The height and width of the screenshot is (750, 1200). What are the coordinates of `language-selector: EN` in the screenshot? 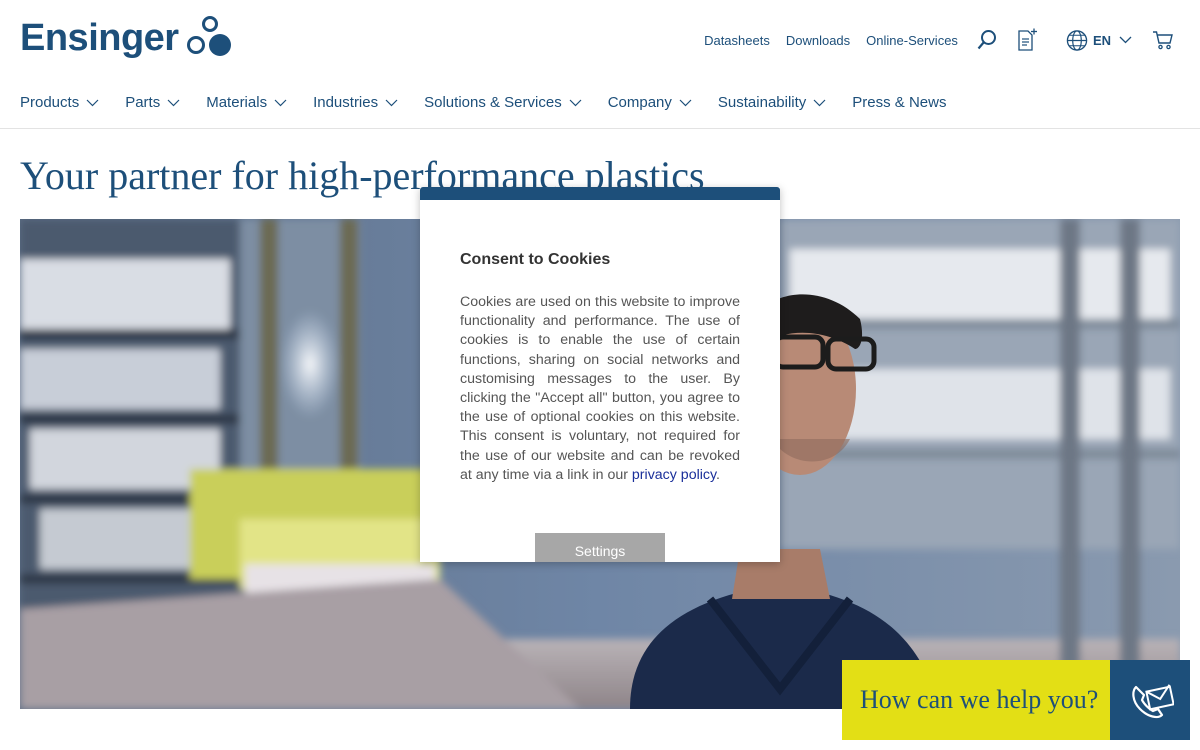 It's located at (1092, 40).